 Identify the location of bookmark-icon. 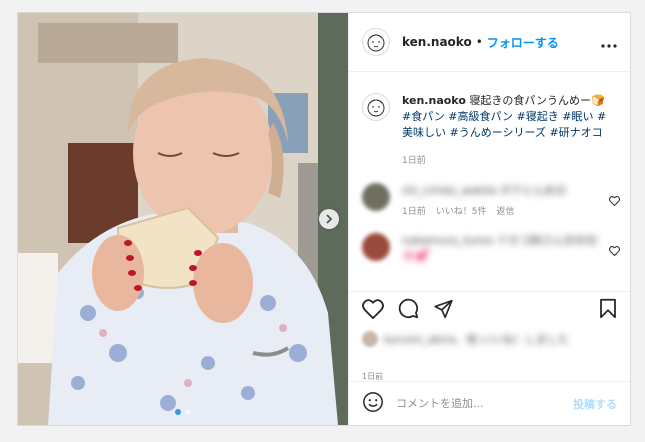
(608, 308).